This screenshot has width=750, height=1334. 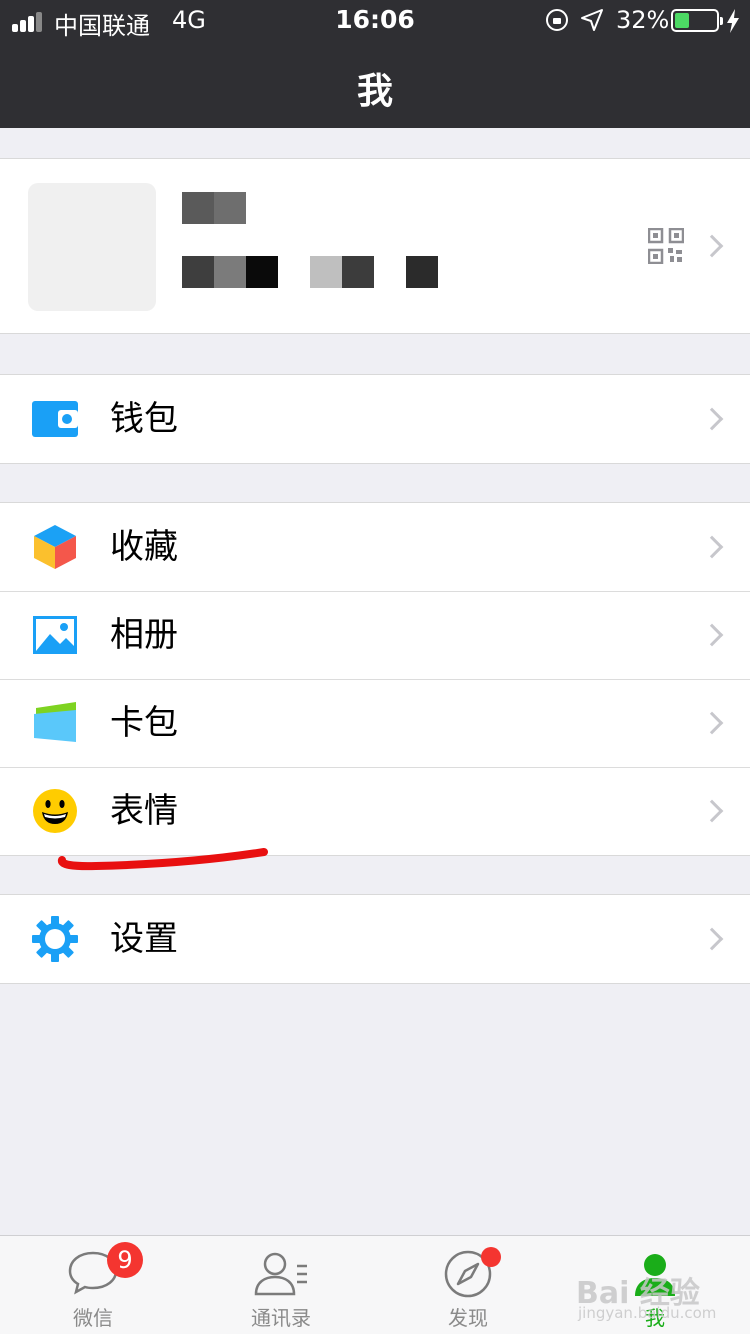 I want to click on menu-item-wallet: 钱包, so click(x=375, y=419).